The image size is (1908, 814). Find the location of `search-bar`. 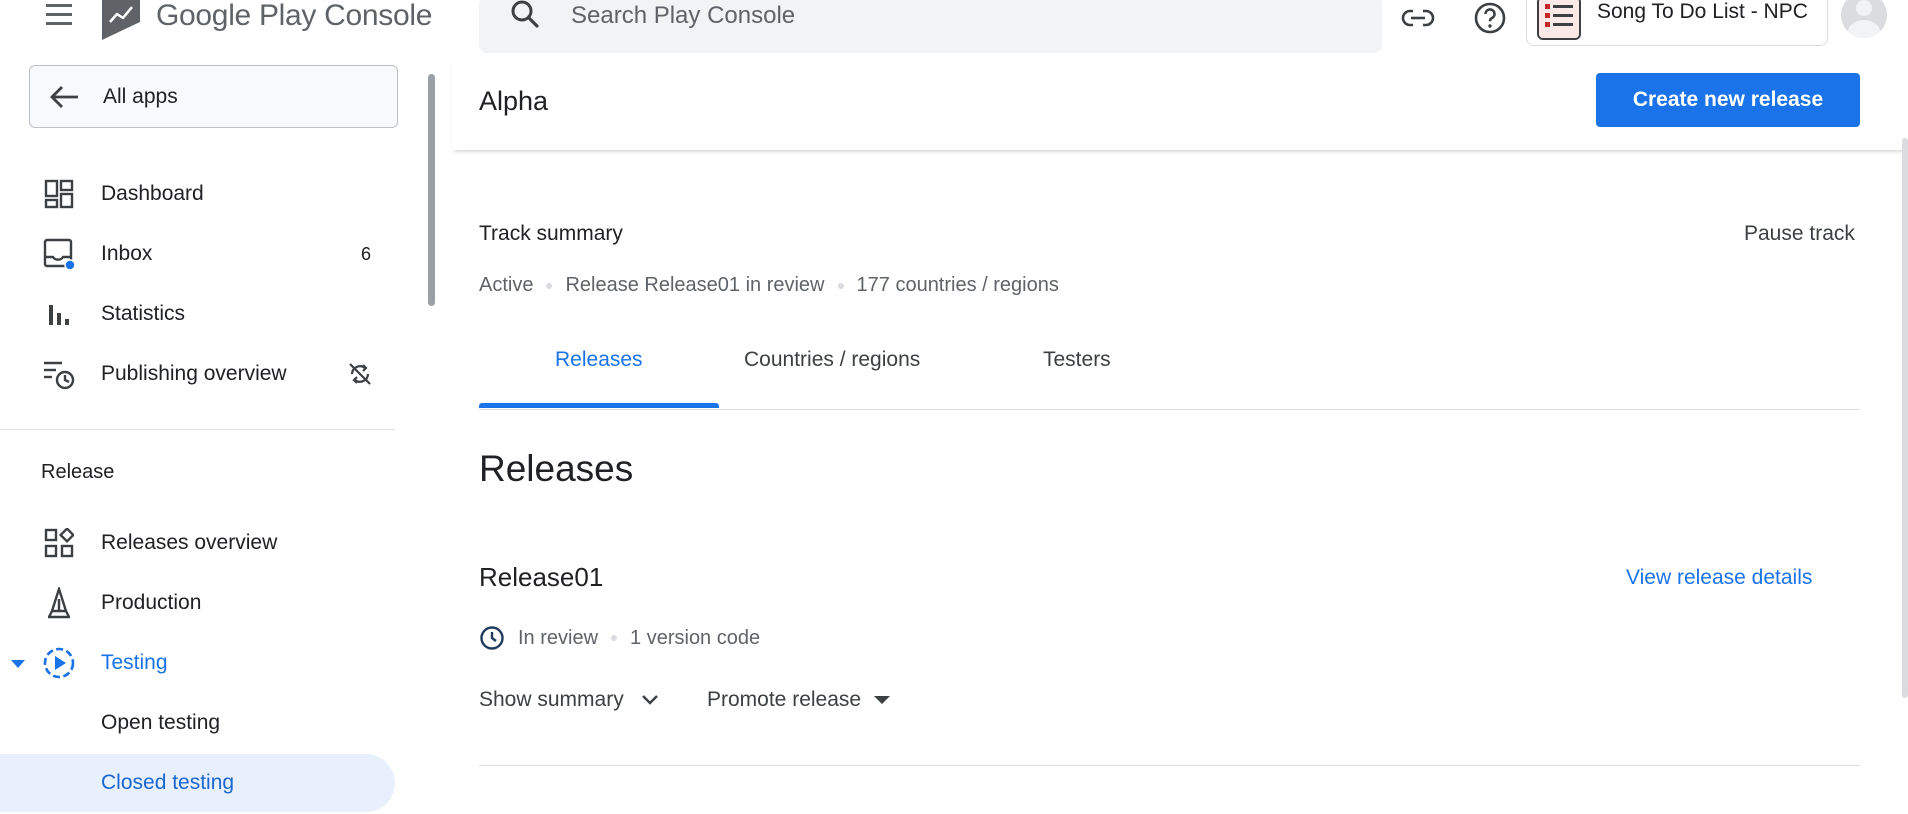

search-bar is located at coordinates (930, 26).